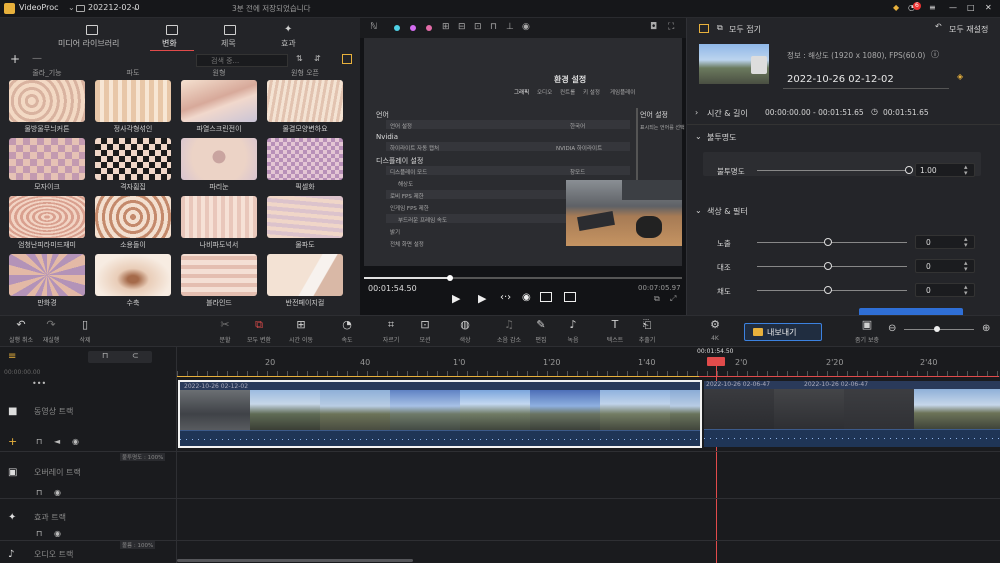 Image resolution: width=1000 pixels, height=563 pixels. What do you see at coordinates (93, 37) in the screenshot?
I see `tab-media-library: 미디어 라이브러리` at bounding box center [93, 37].